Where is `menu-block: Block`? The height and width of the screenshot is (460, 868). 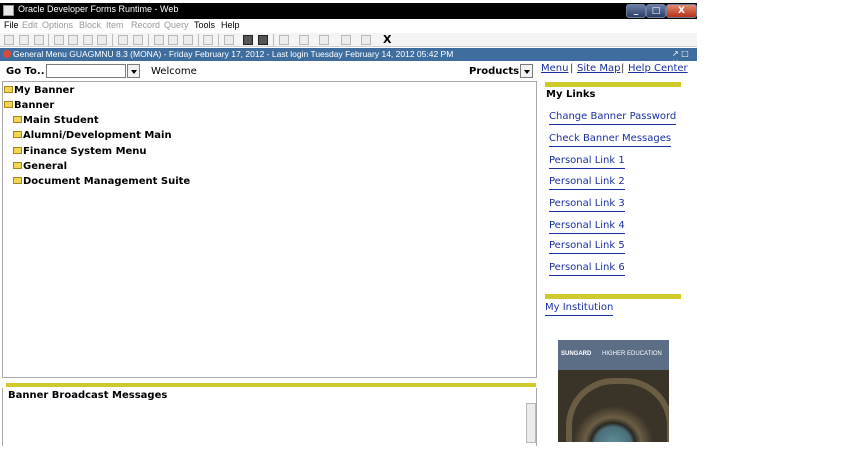
menu-block: Block is located at coordinates (90, 25).